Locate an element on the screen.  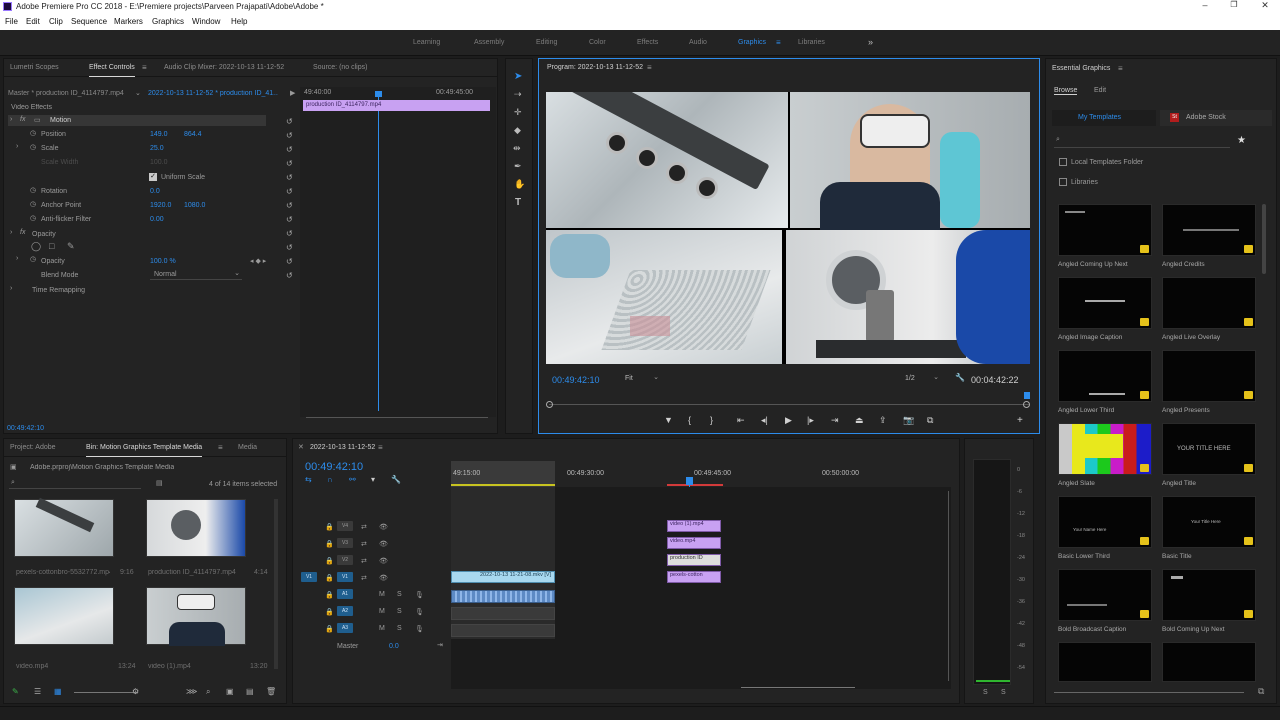
lock-icon: ✎ is located at coordinates (15, 691).